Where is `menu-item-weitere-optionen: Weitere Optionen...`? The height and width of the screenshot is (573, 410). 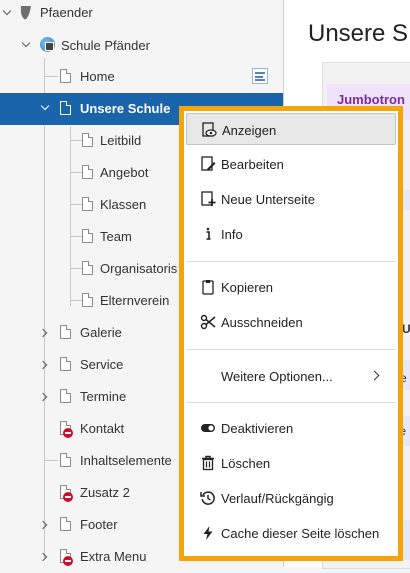
menu-item-weitere-optionen: Weitere Optionen... is located at coordinates (291, 376).